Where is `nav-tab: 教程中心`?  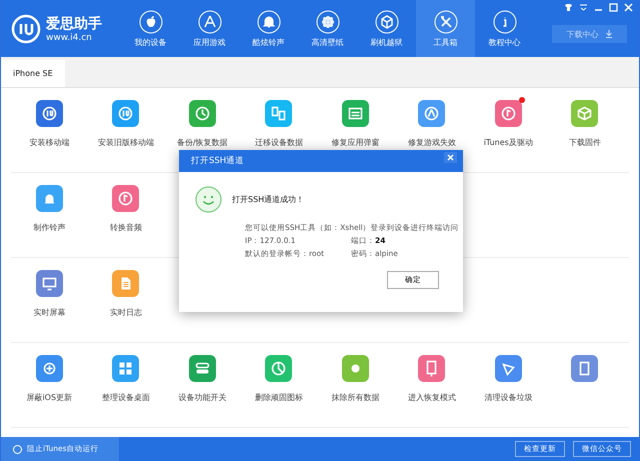
nav-tab: 教程中心 is located at coordinates (504, 28).